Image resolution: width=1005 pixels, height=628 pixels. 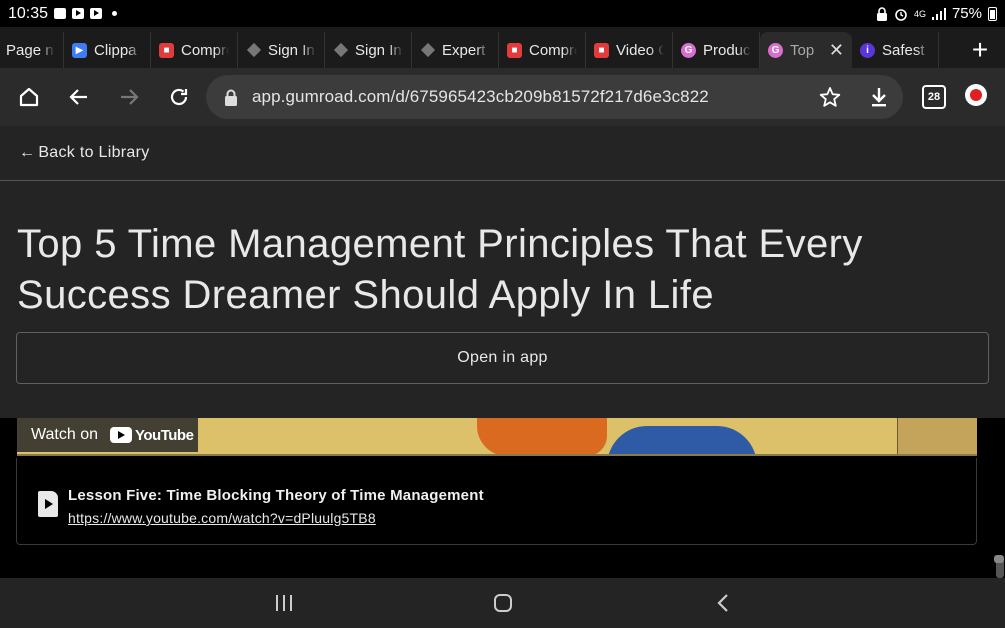 What do you see at coordinates (64, 434) in the screenshot?
I see `watch-on-label: Watch on` at bounding box center [64, 434].